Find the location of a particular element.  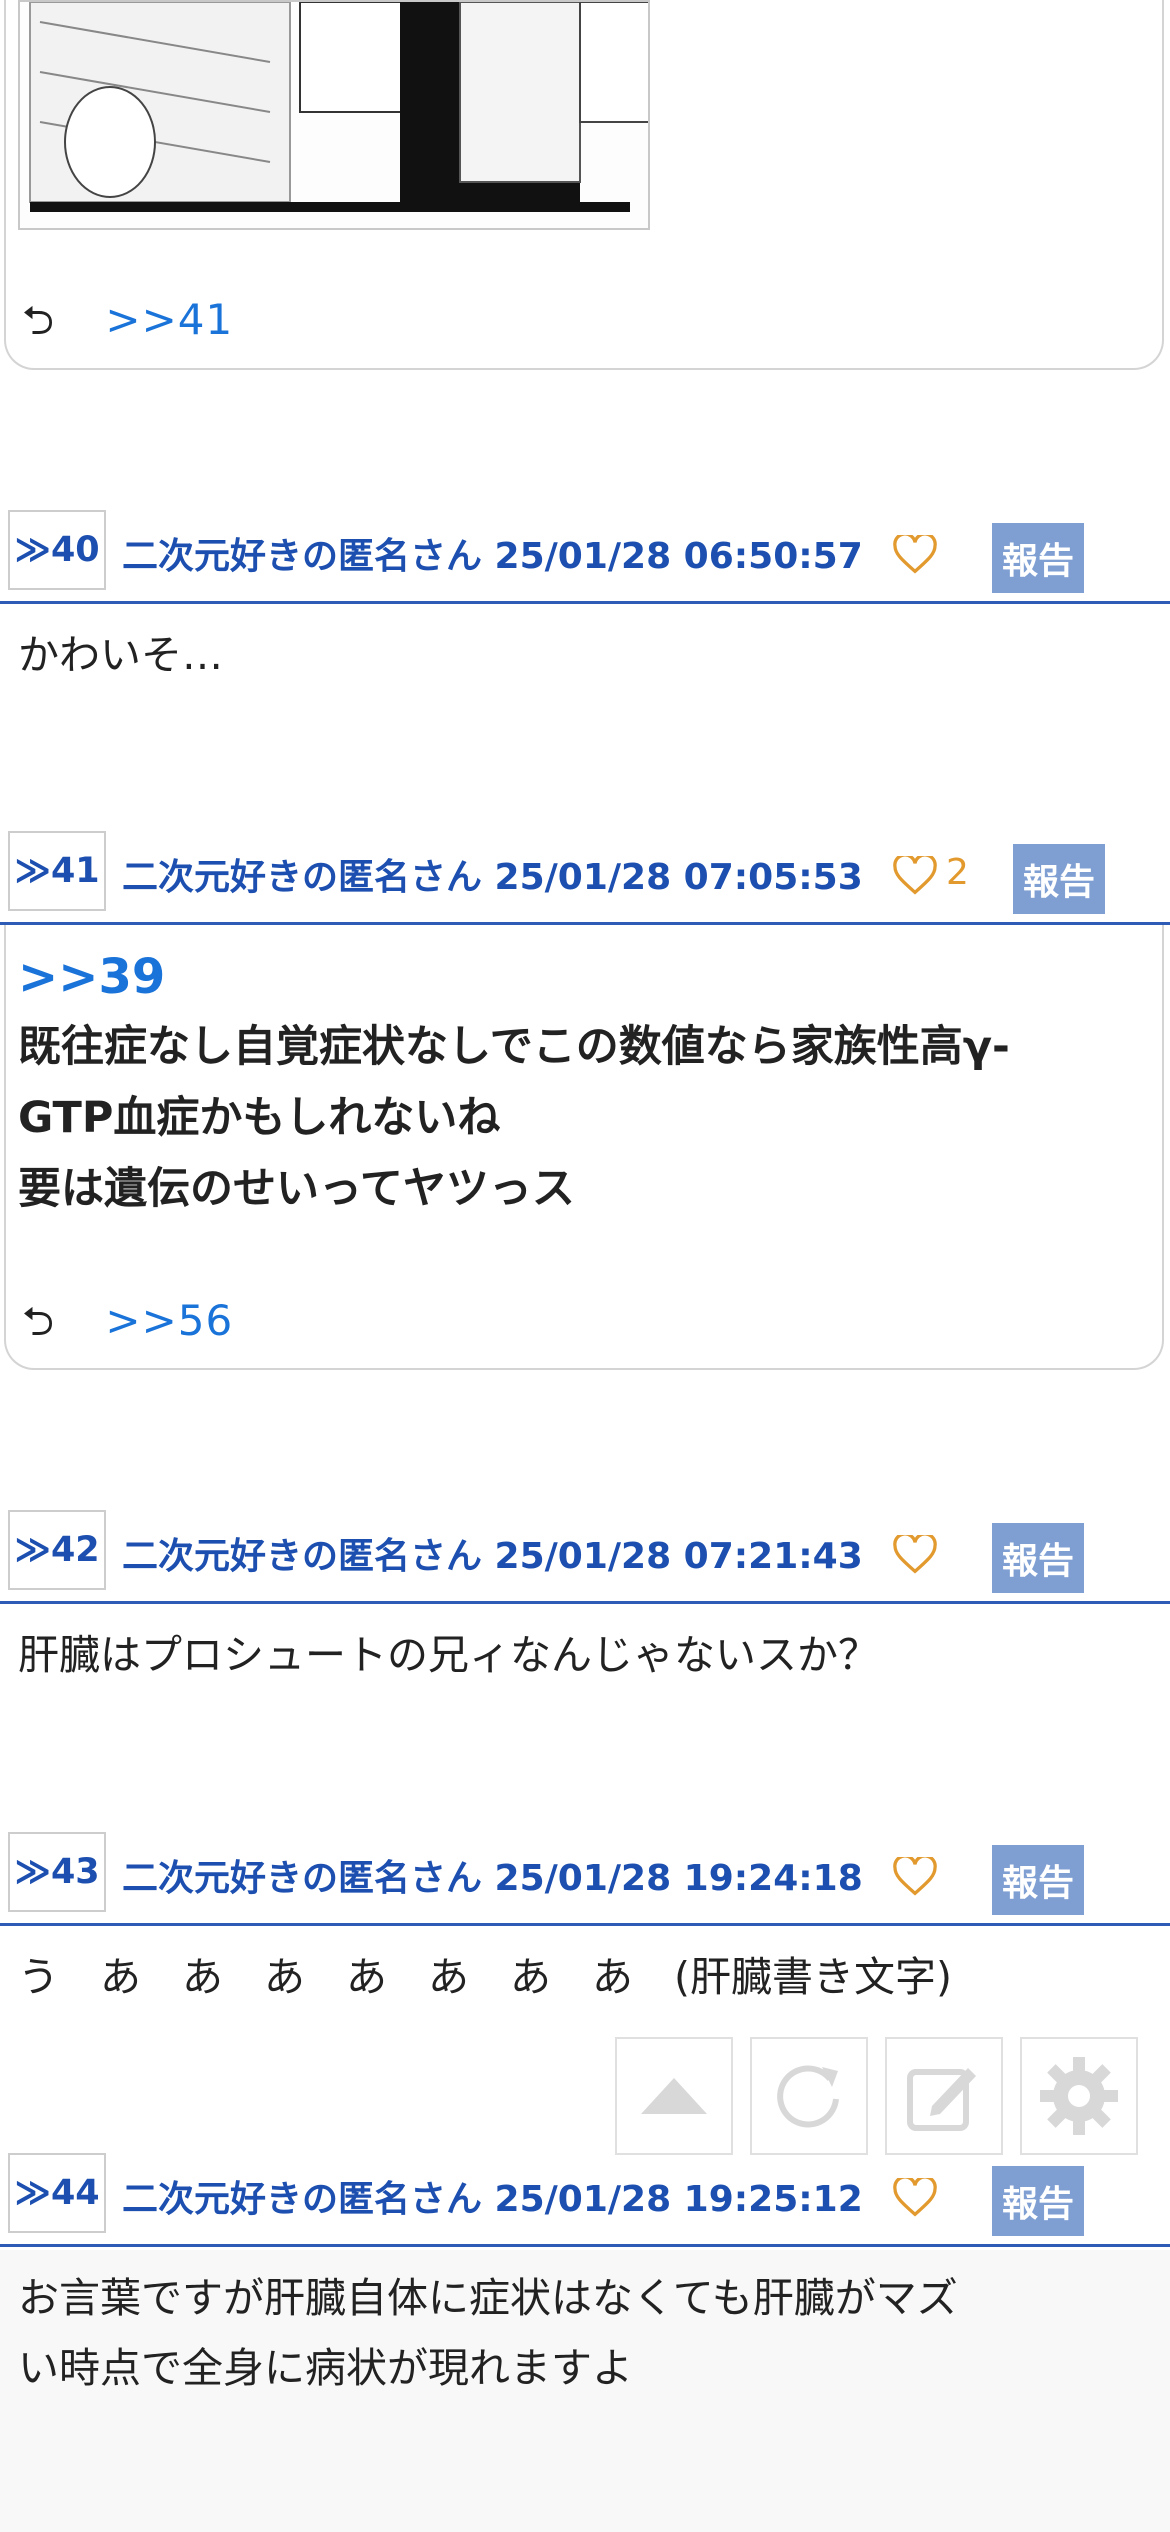

compose-button is located at coordinates (944, 2096).